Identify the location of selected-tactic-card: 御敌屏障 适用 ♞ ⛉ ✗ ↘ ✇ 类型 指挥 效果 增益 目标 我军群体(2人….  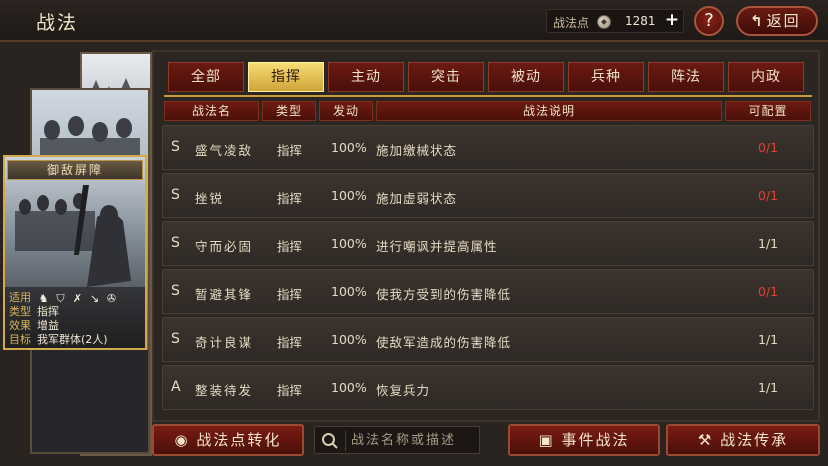
(75, 252).